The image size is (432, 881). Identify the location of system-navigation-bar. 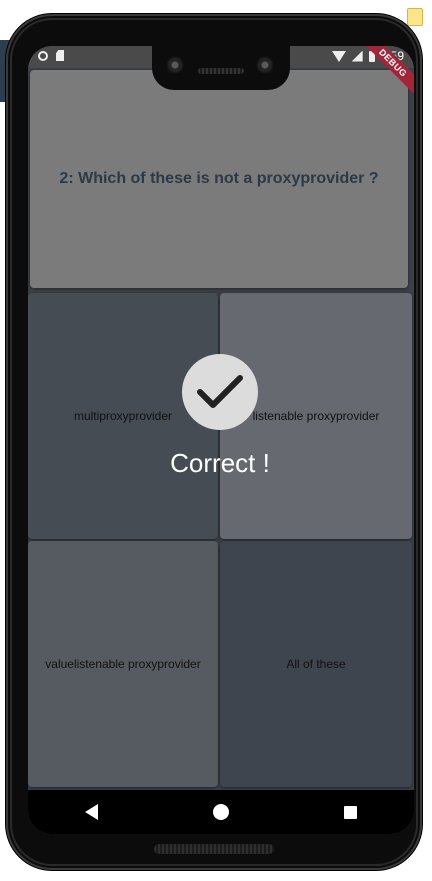
(221, 812).